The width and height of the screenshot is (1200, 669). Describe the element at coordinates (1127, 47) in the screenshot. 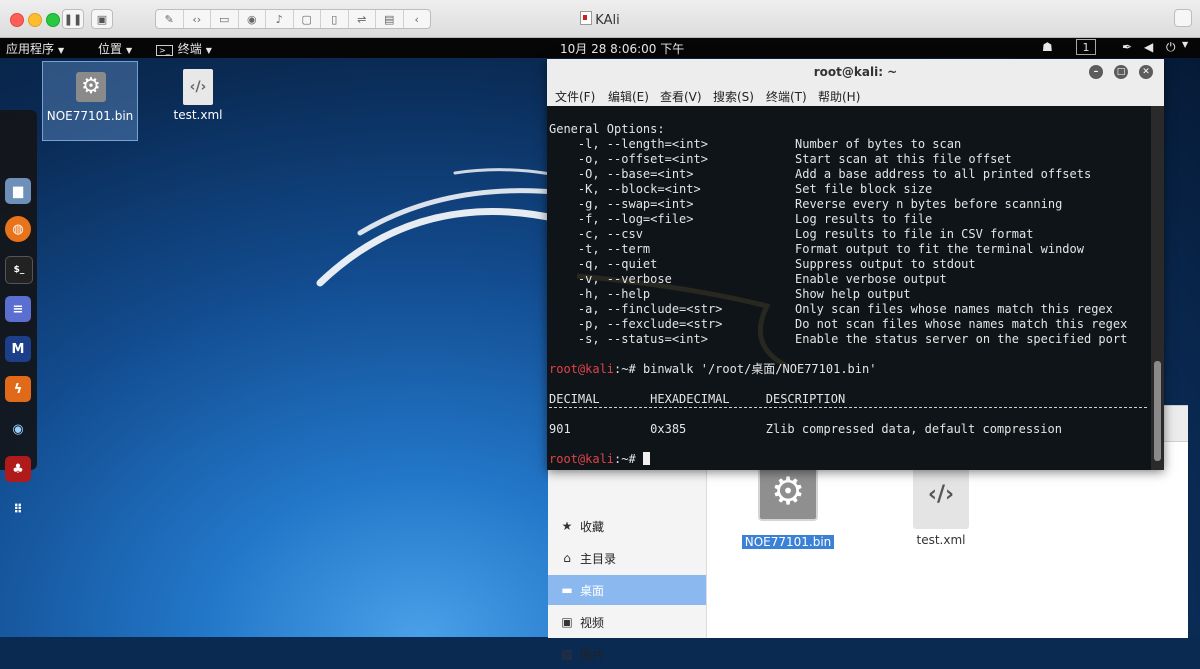

I see `pen-icon: ✒` at that location.